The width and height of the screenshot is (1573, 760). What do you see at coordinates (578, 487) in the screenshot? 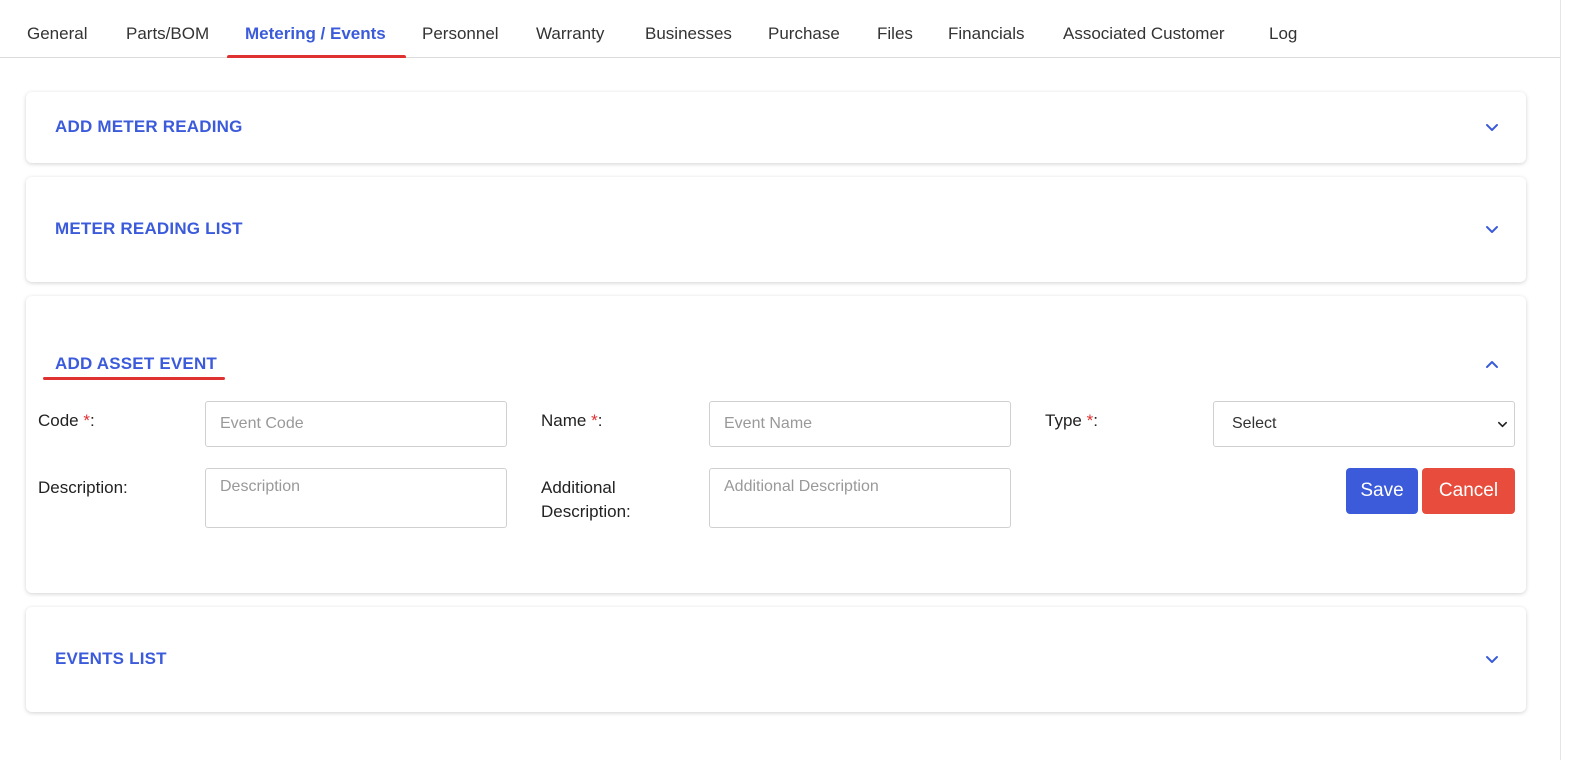
I see `additional-description-label-line1: Additional` at bounding box center [578, 487].